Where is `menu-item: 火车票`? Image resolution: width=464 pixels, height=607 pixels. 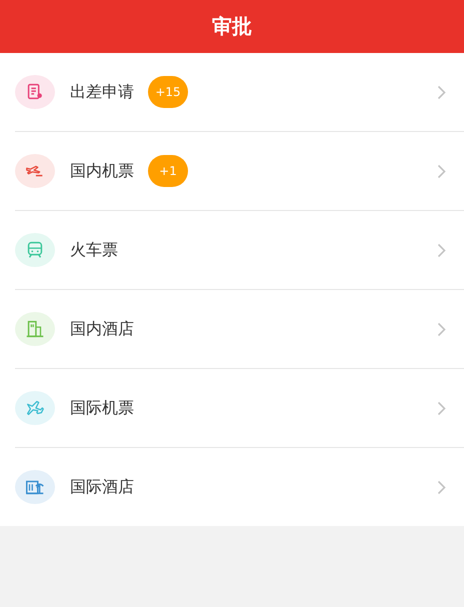
menu-item: 火车票 is located at coordinates (239, 250).